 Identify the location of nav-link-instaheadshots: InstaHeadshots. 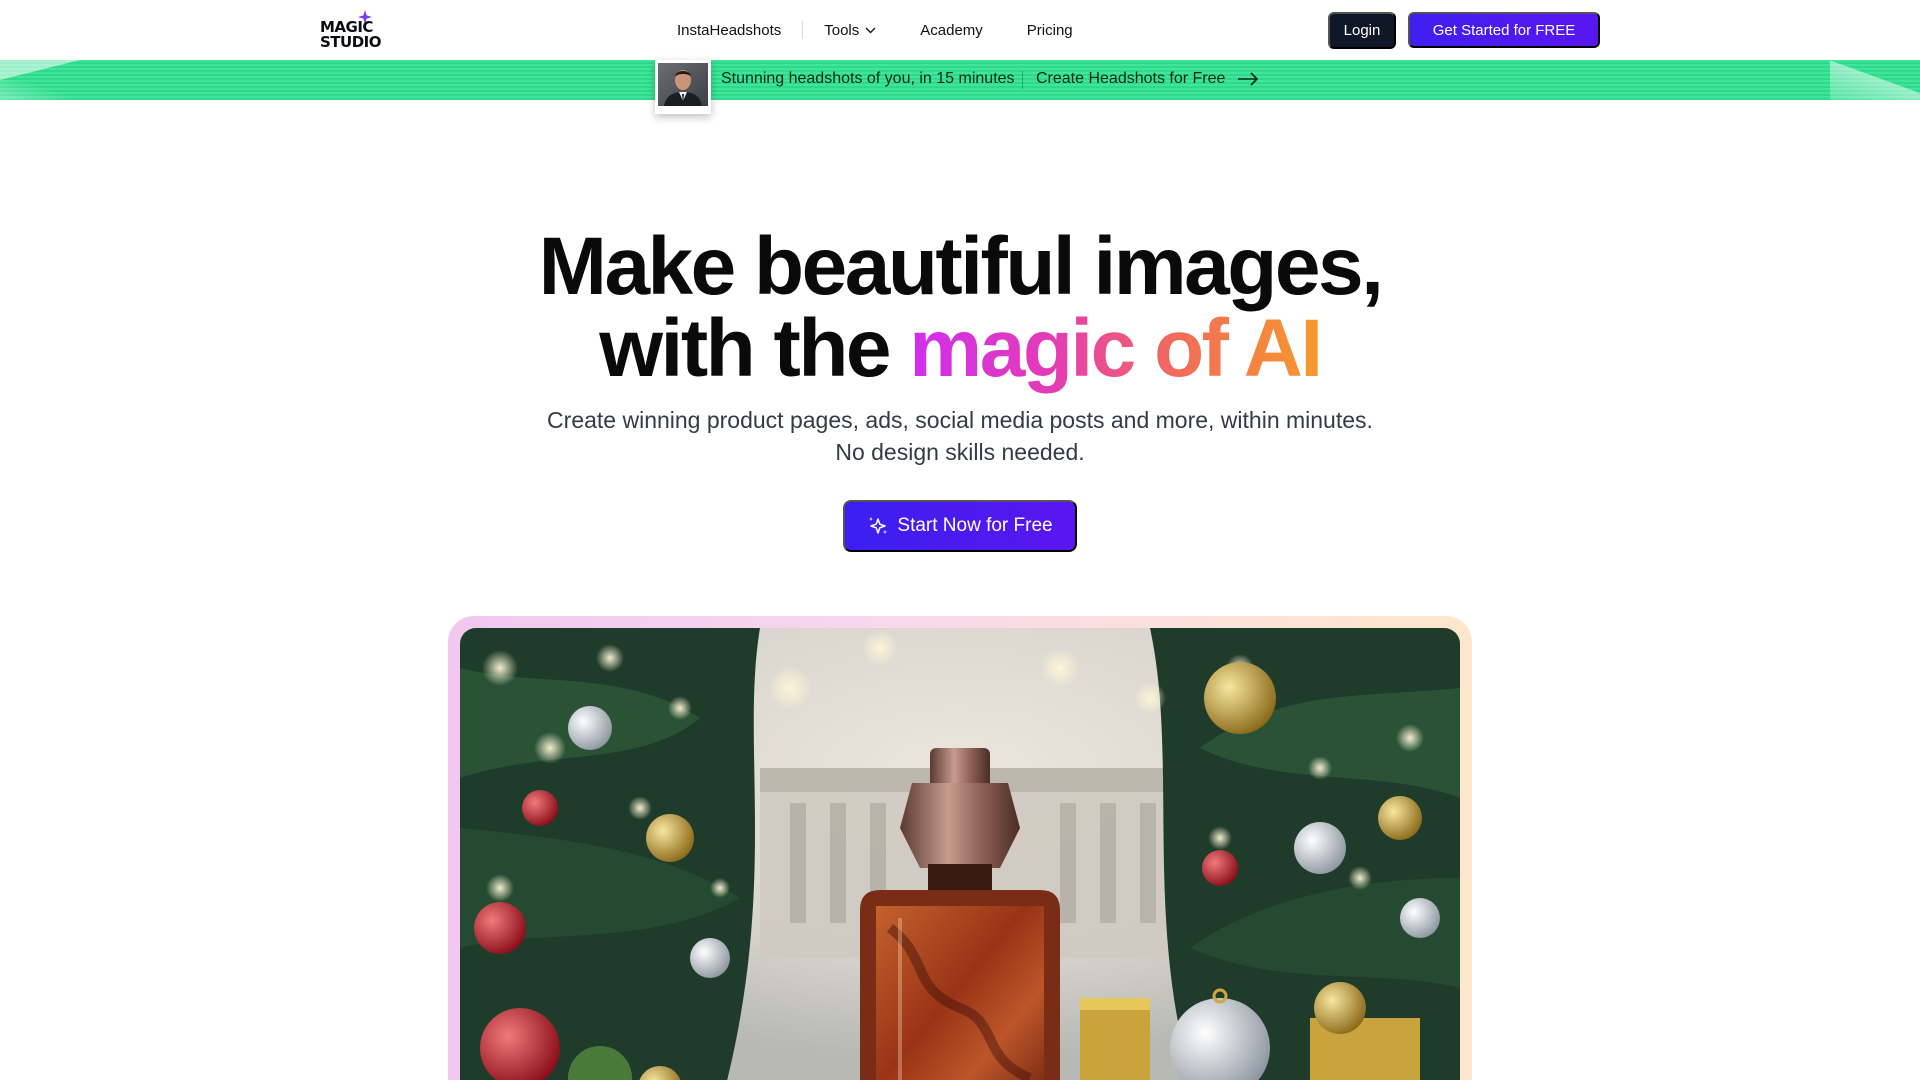
(729, 30).